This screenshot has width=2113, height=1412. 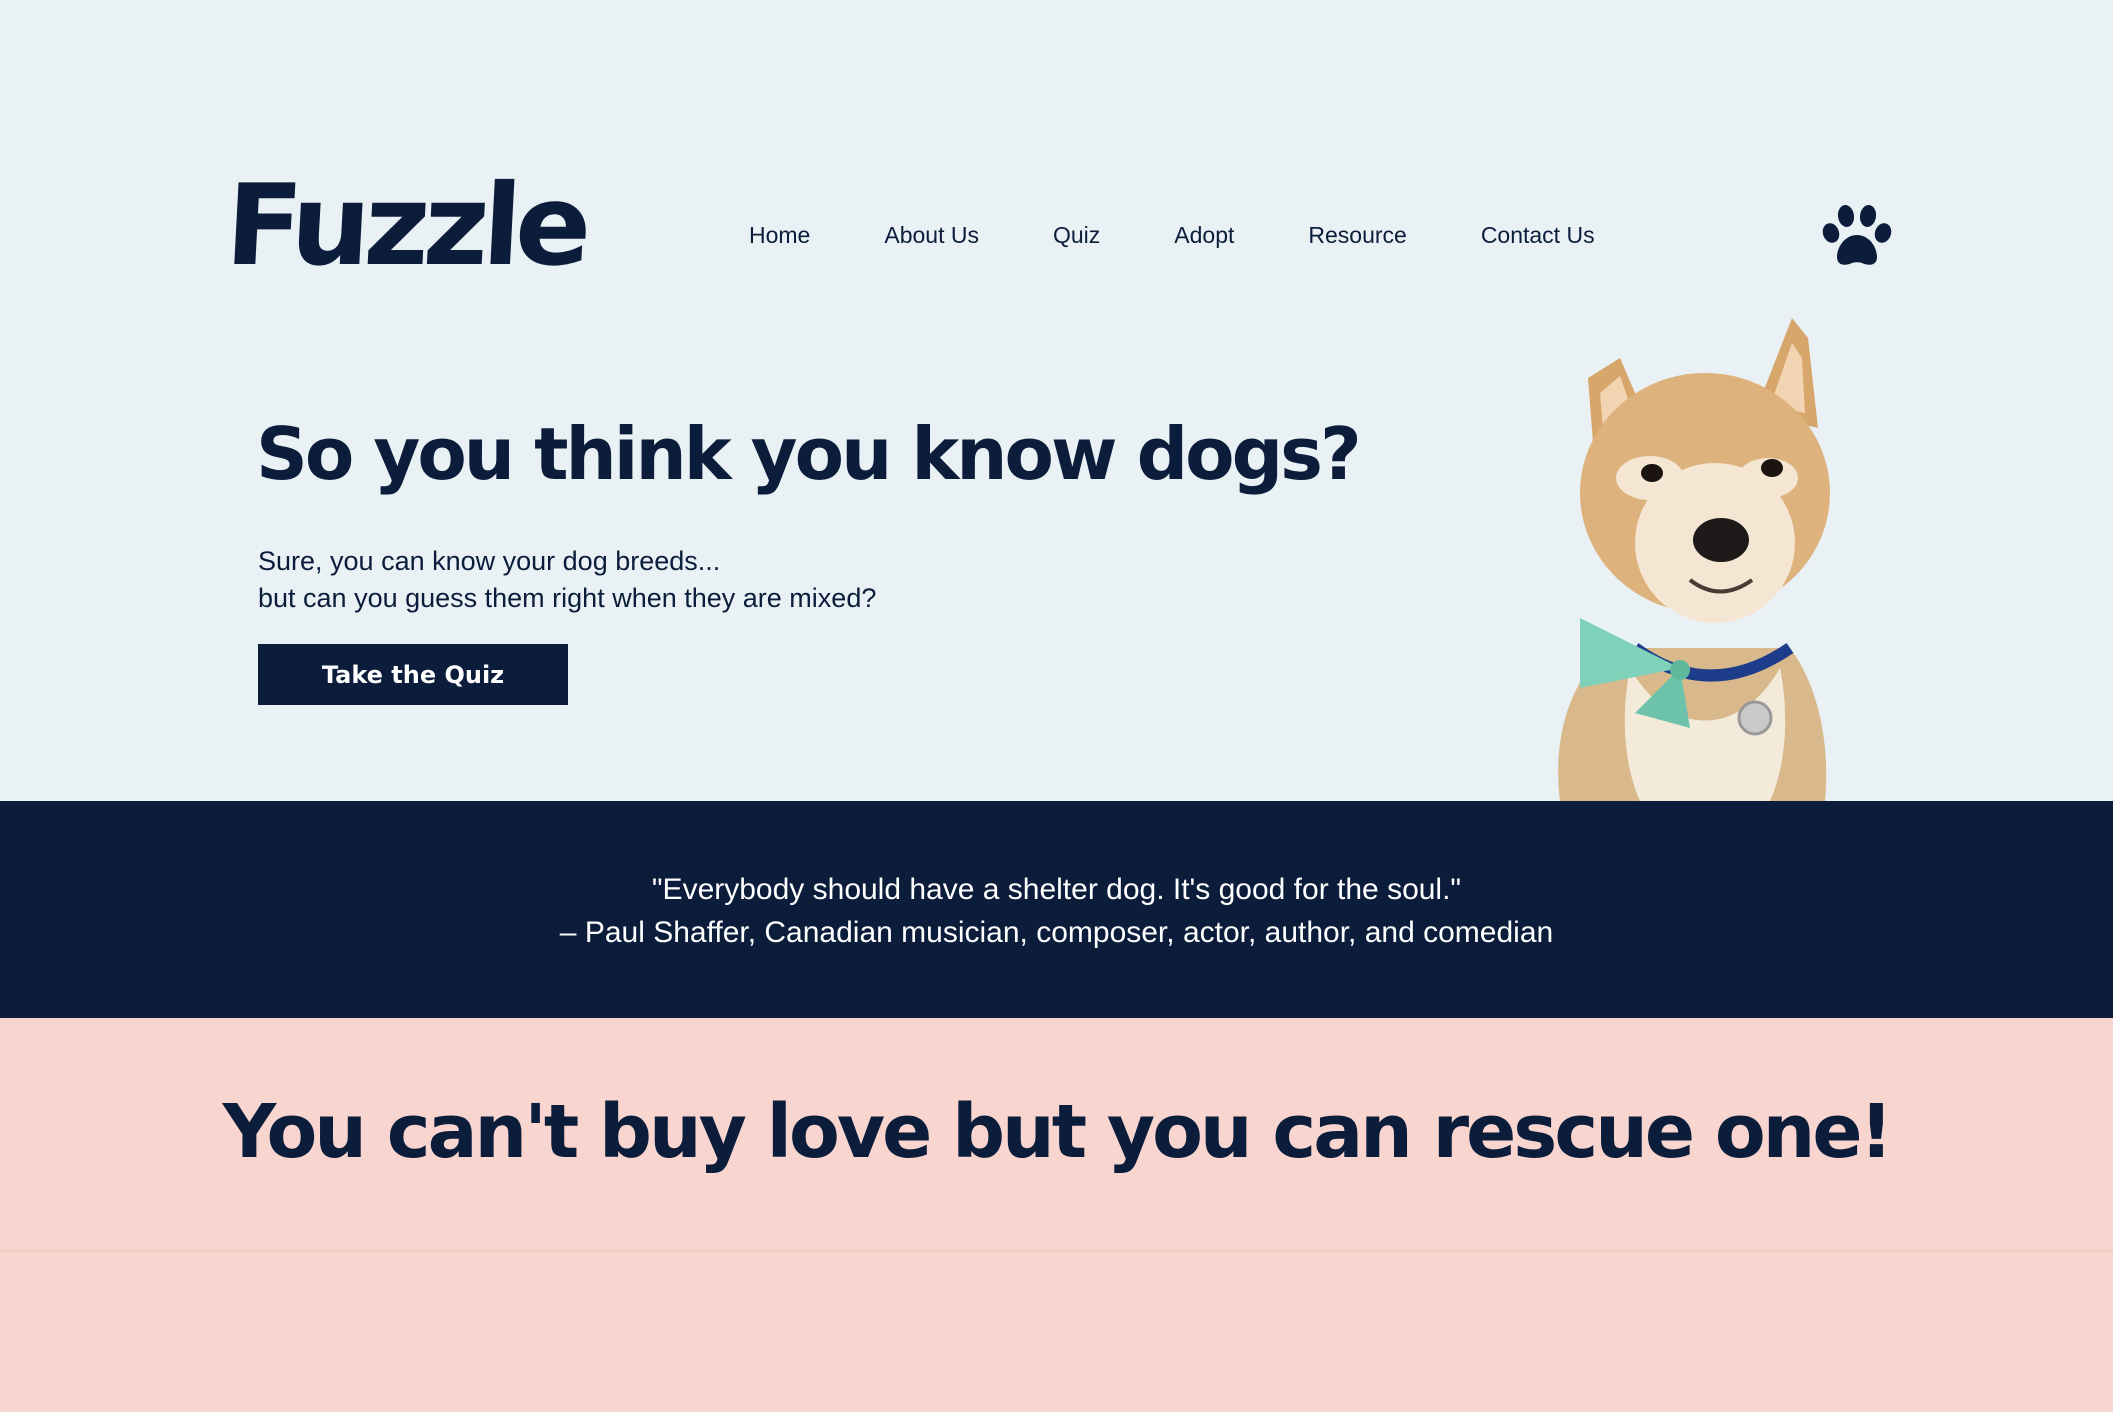 What do you see at coordinates (1694, 559) in the screenshot?
I see `dog-photo` at bounding box center [1694, 559].